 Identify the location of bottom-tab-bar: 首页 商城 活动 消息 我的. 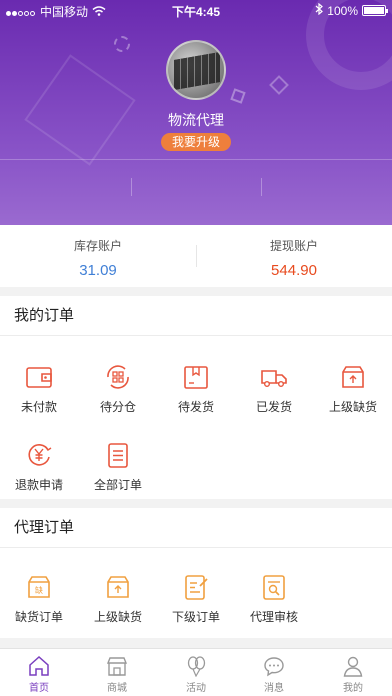
(196, 672).